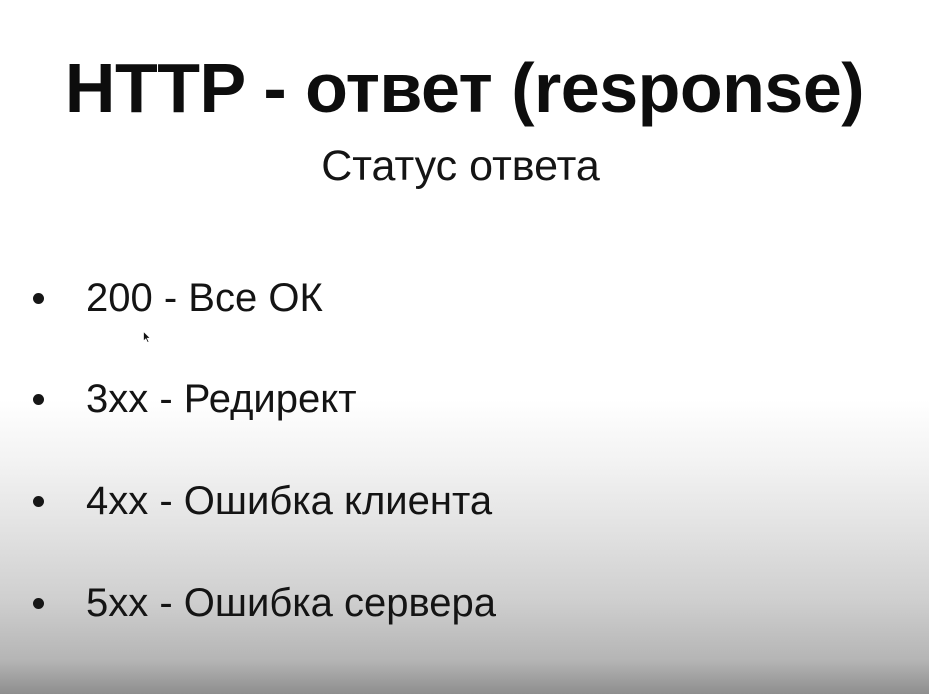 The image size is (929, 694). Describe the element at coordinates (221, 399) in the screenshot. I see `list-item-text: 3xx - Редирект` at that location.